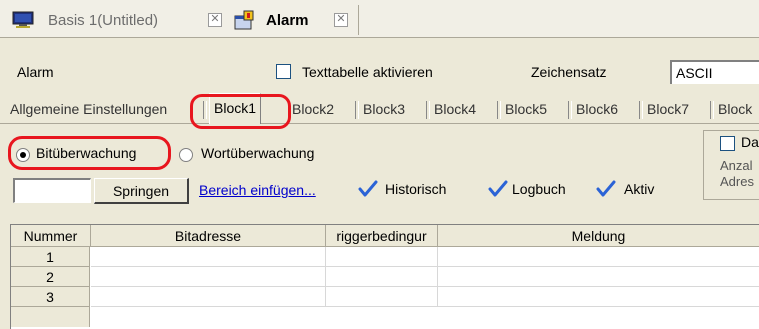 The image size is (759, 329). Describe the element at coordinates (379, 37) in the screenshot. I see `tabstrip-border` at that location.